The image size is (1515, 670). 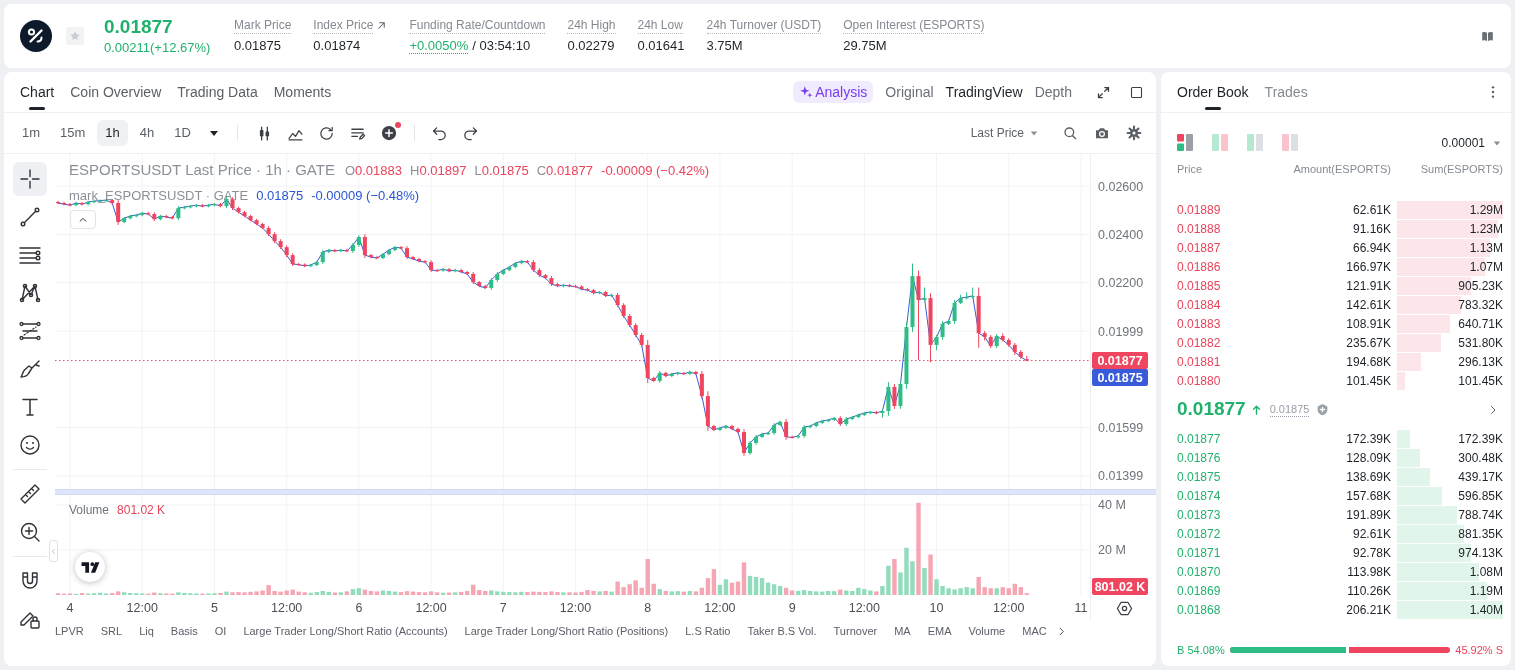 I want to click on price-axis-label: 0.02200, so click(x=1121, y=283).